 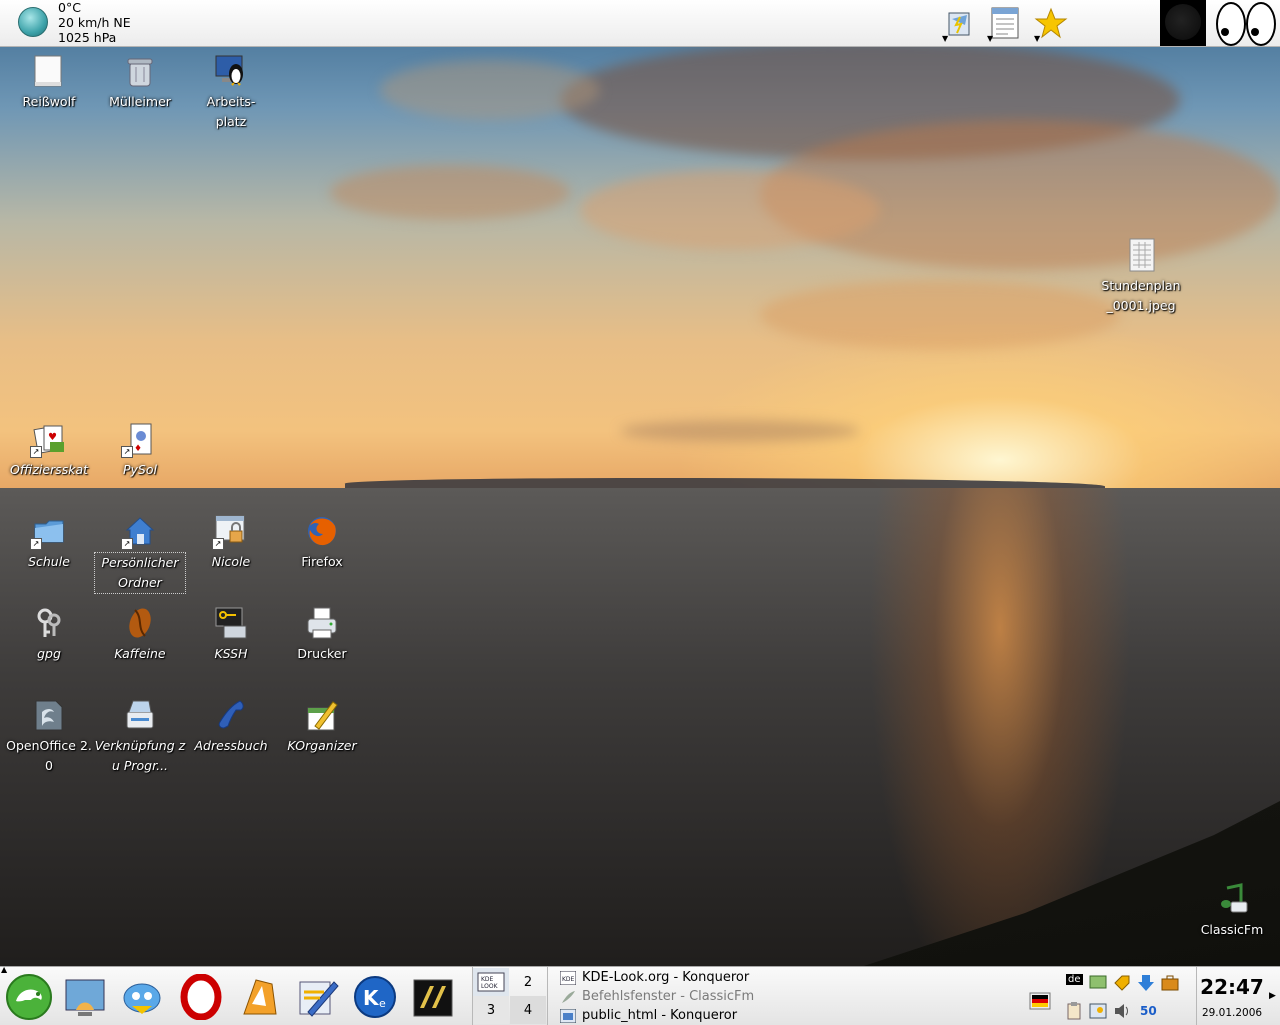 I want to click on pager-desktop-1: KDE LOOK, so click(x=491, y=982).